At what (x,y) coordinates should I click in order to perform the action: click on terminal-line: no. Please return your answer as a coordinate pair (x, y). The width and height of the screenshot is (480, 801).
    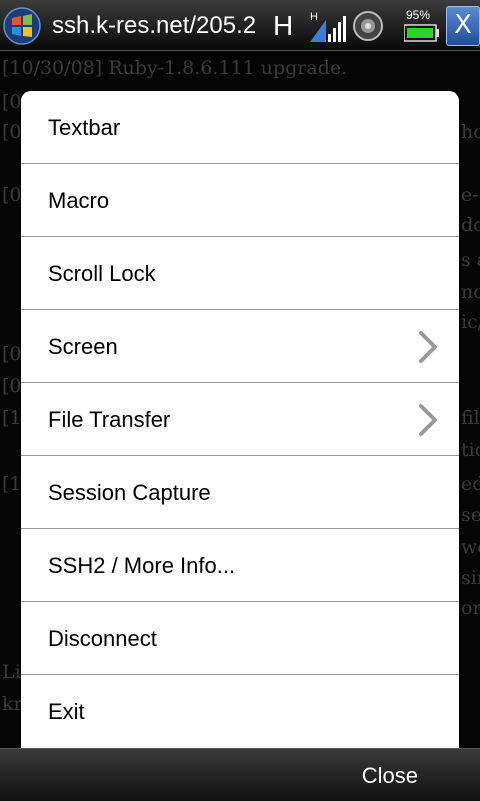
    Looking at the image, I should click on (470, 292).